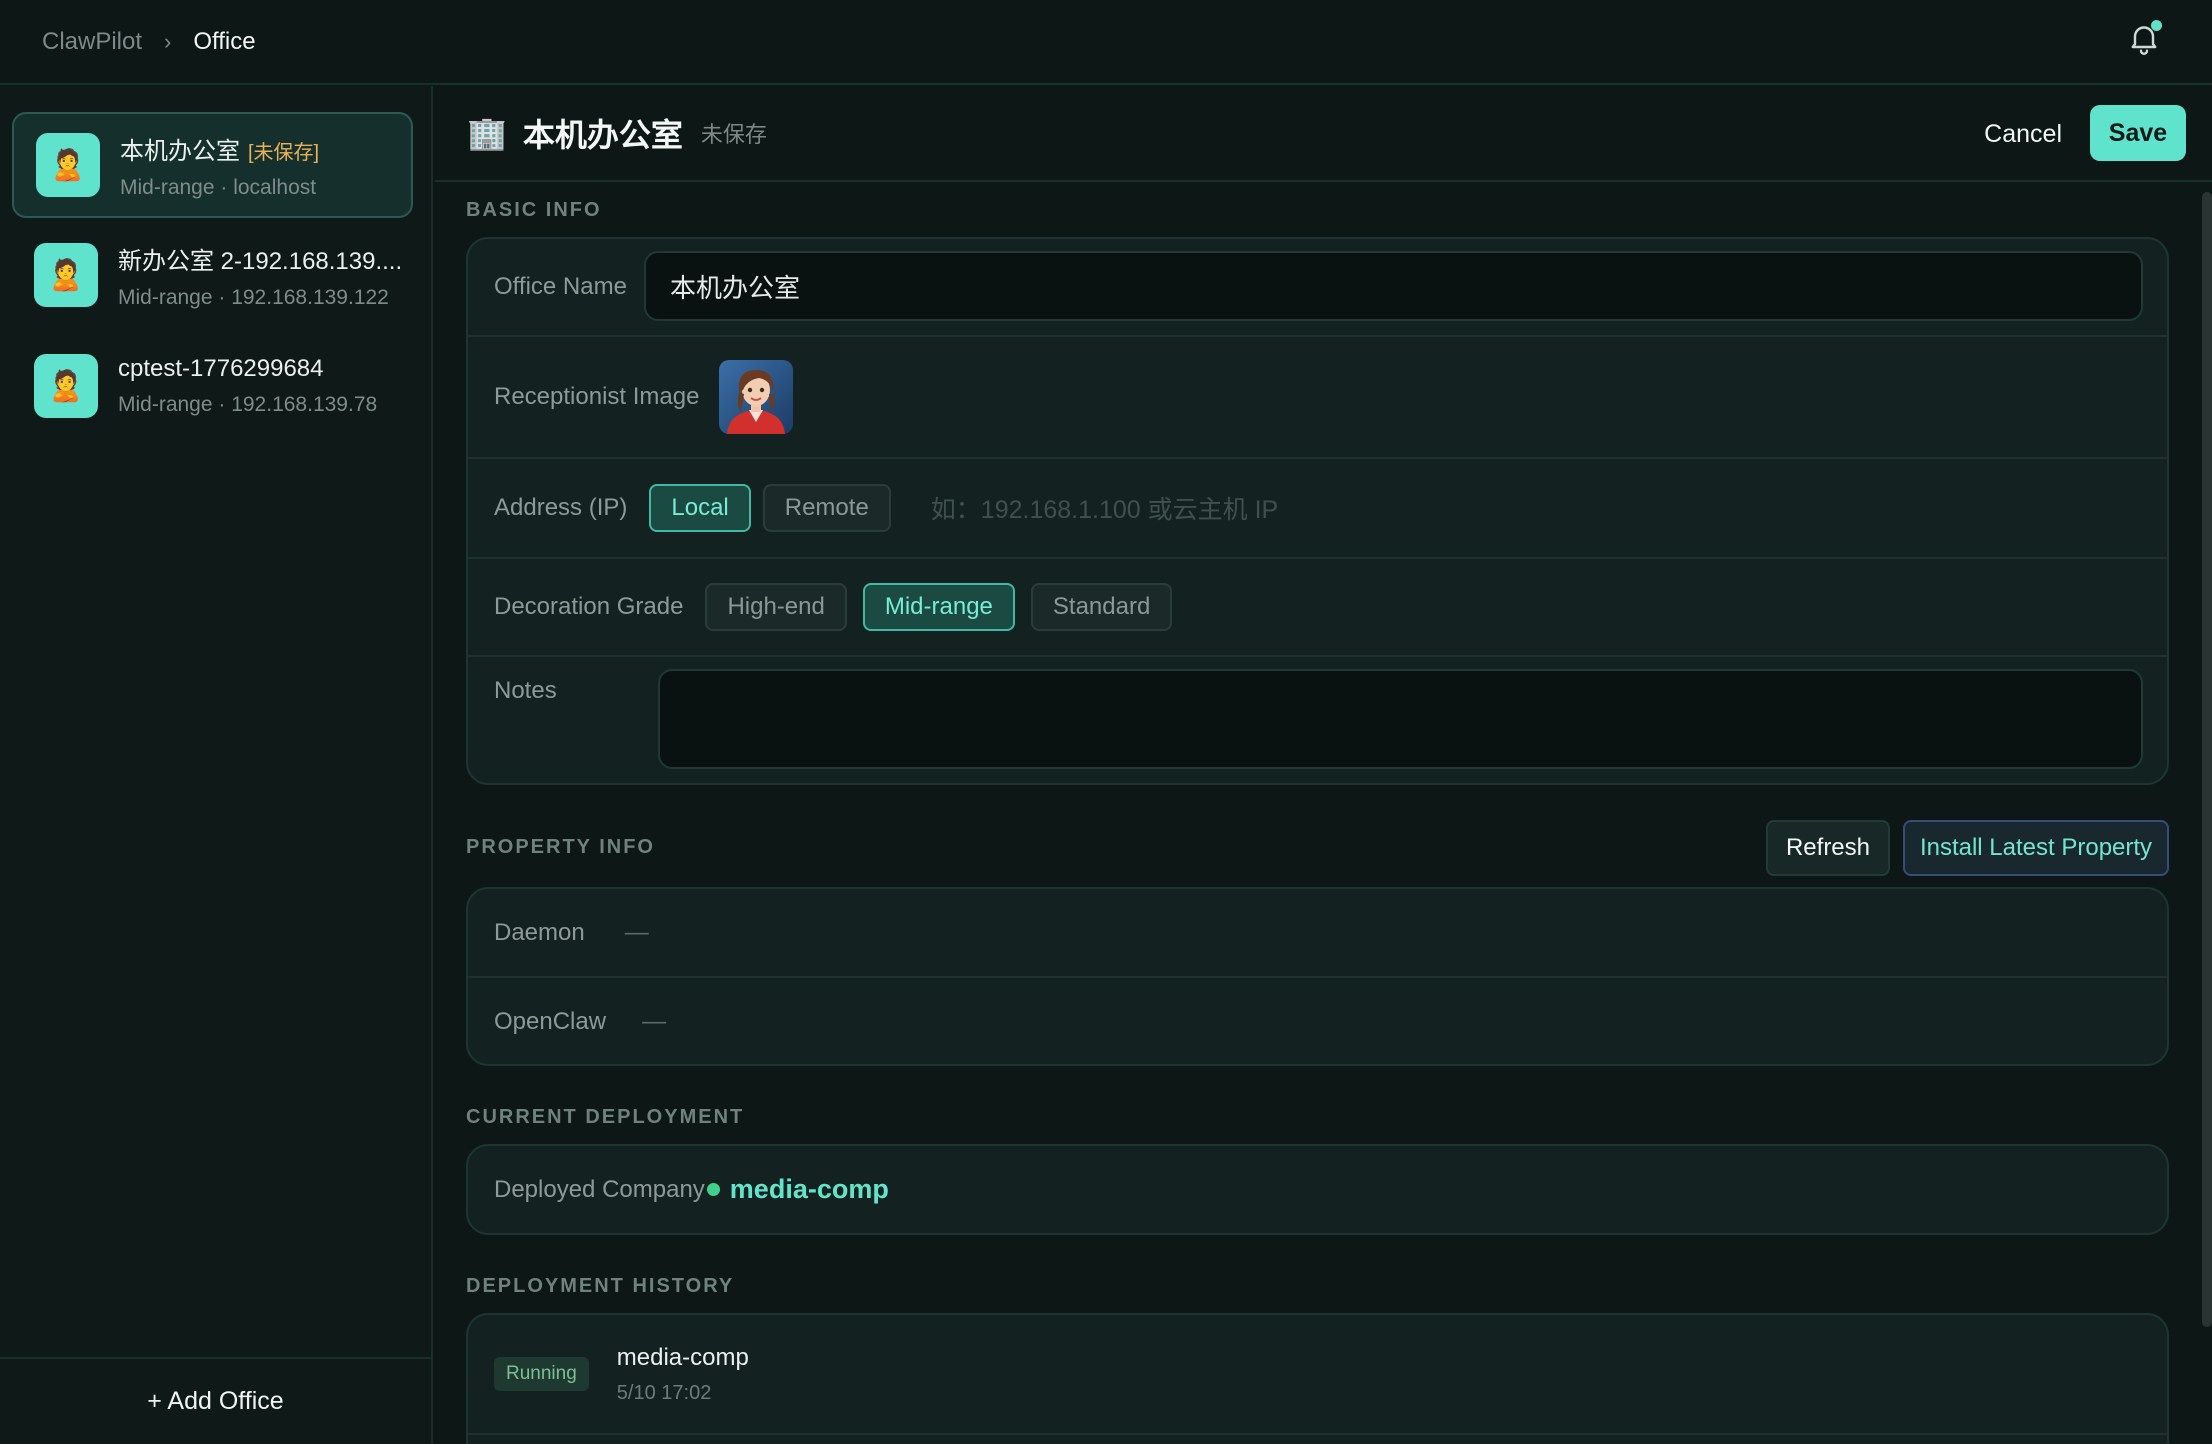 Image resolution: width=2212 pixels, height=1444 pixels. Describe the element at coordinates (2138, 133) in the screenshot. I see `save-button: Save` at that location.